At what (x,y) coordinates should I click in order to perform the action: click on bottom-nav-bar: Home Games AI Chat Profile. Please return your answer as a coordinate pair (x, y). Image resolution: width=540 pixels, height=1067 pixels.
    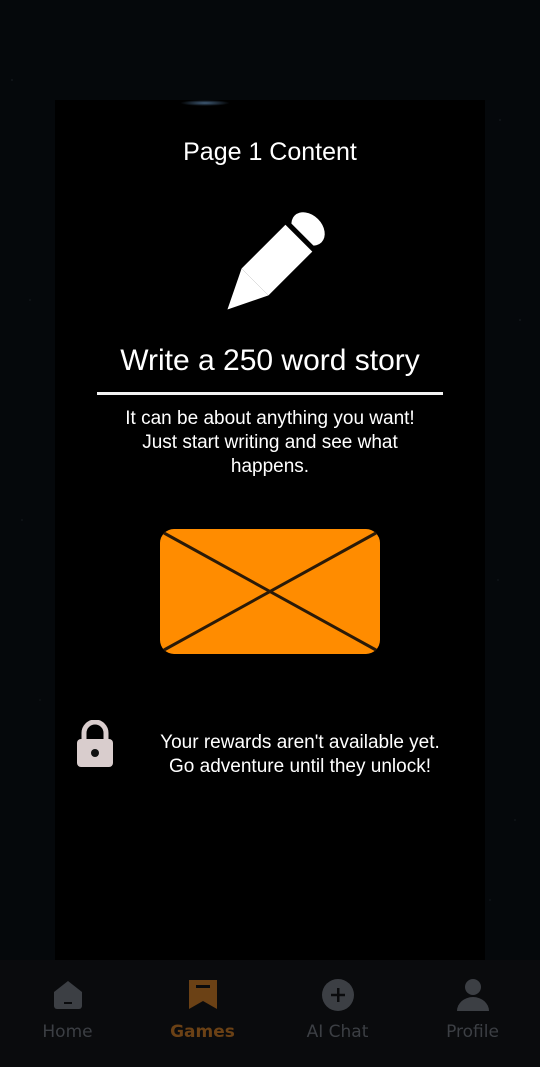
    Looking at the image, I should click on (270, 1013).